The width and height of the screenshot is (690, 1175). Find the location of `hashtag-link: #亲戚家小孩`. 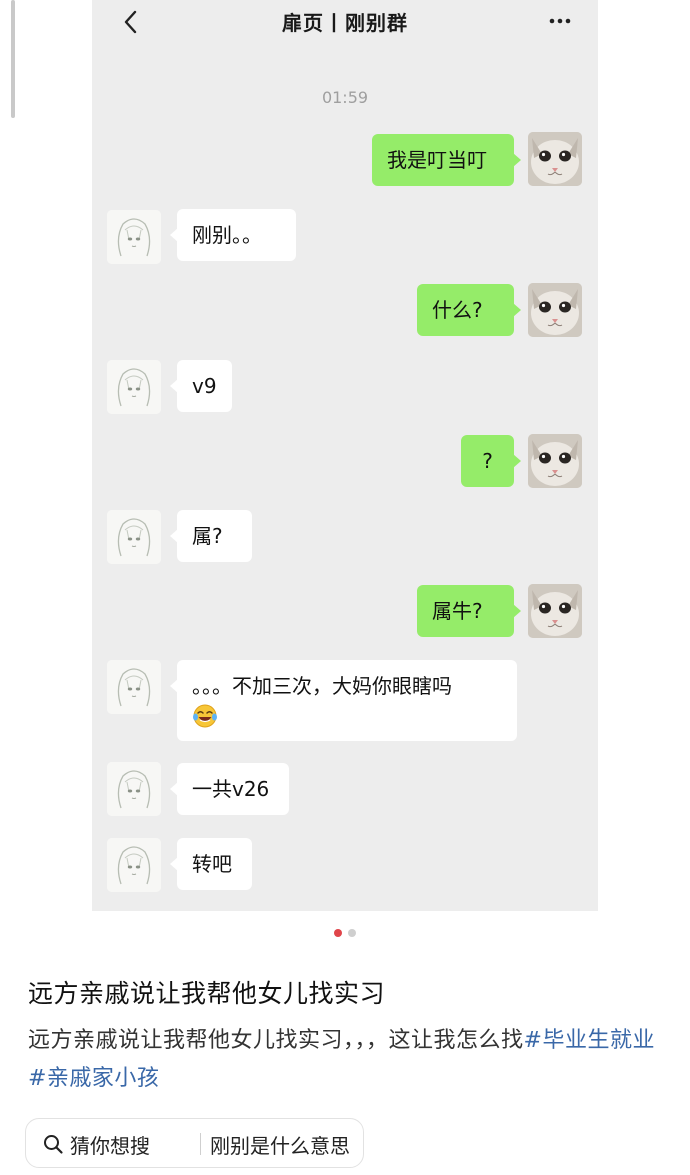

hashtag-link: #亲戚家小孩 is located at coordinates (93, 1078).